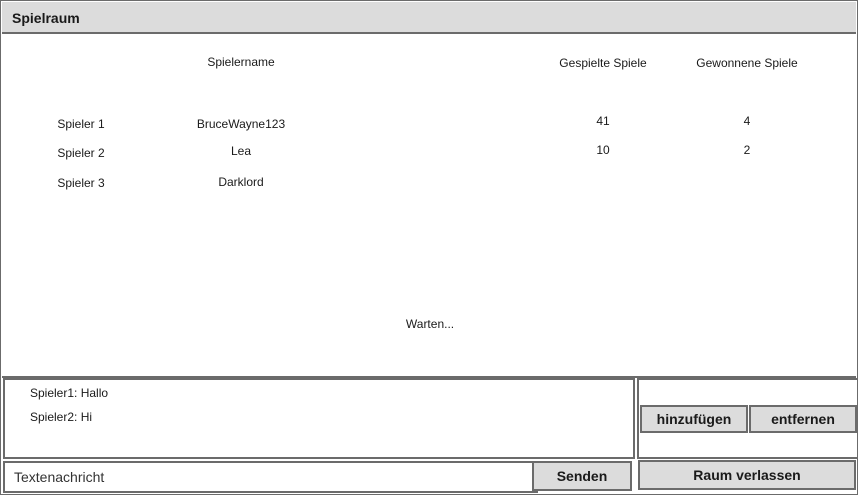  Describe the element at coordinates (241, 124) in the screenshot. I see `row-1-name: BruceWayne123` at that location.